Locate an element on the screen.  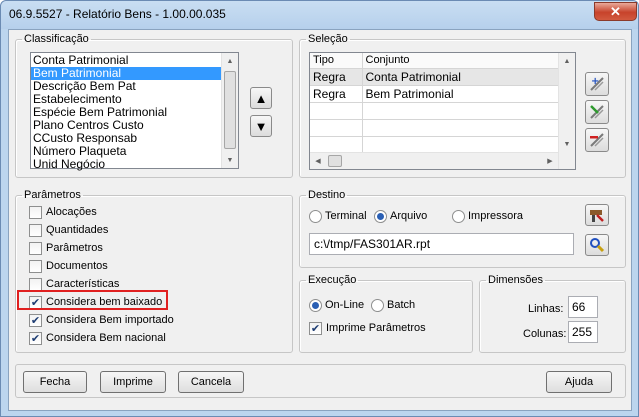
radio-option: Terminal is located at coordinates (338, 216).